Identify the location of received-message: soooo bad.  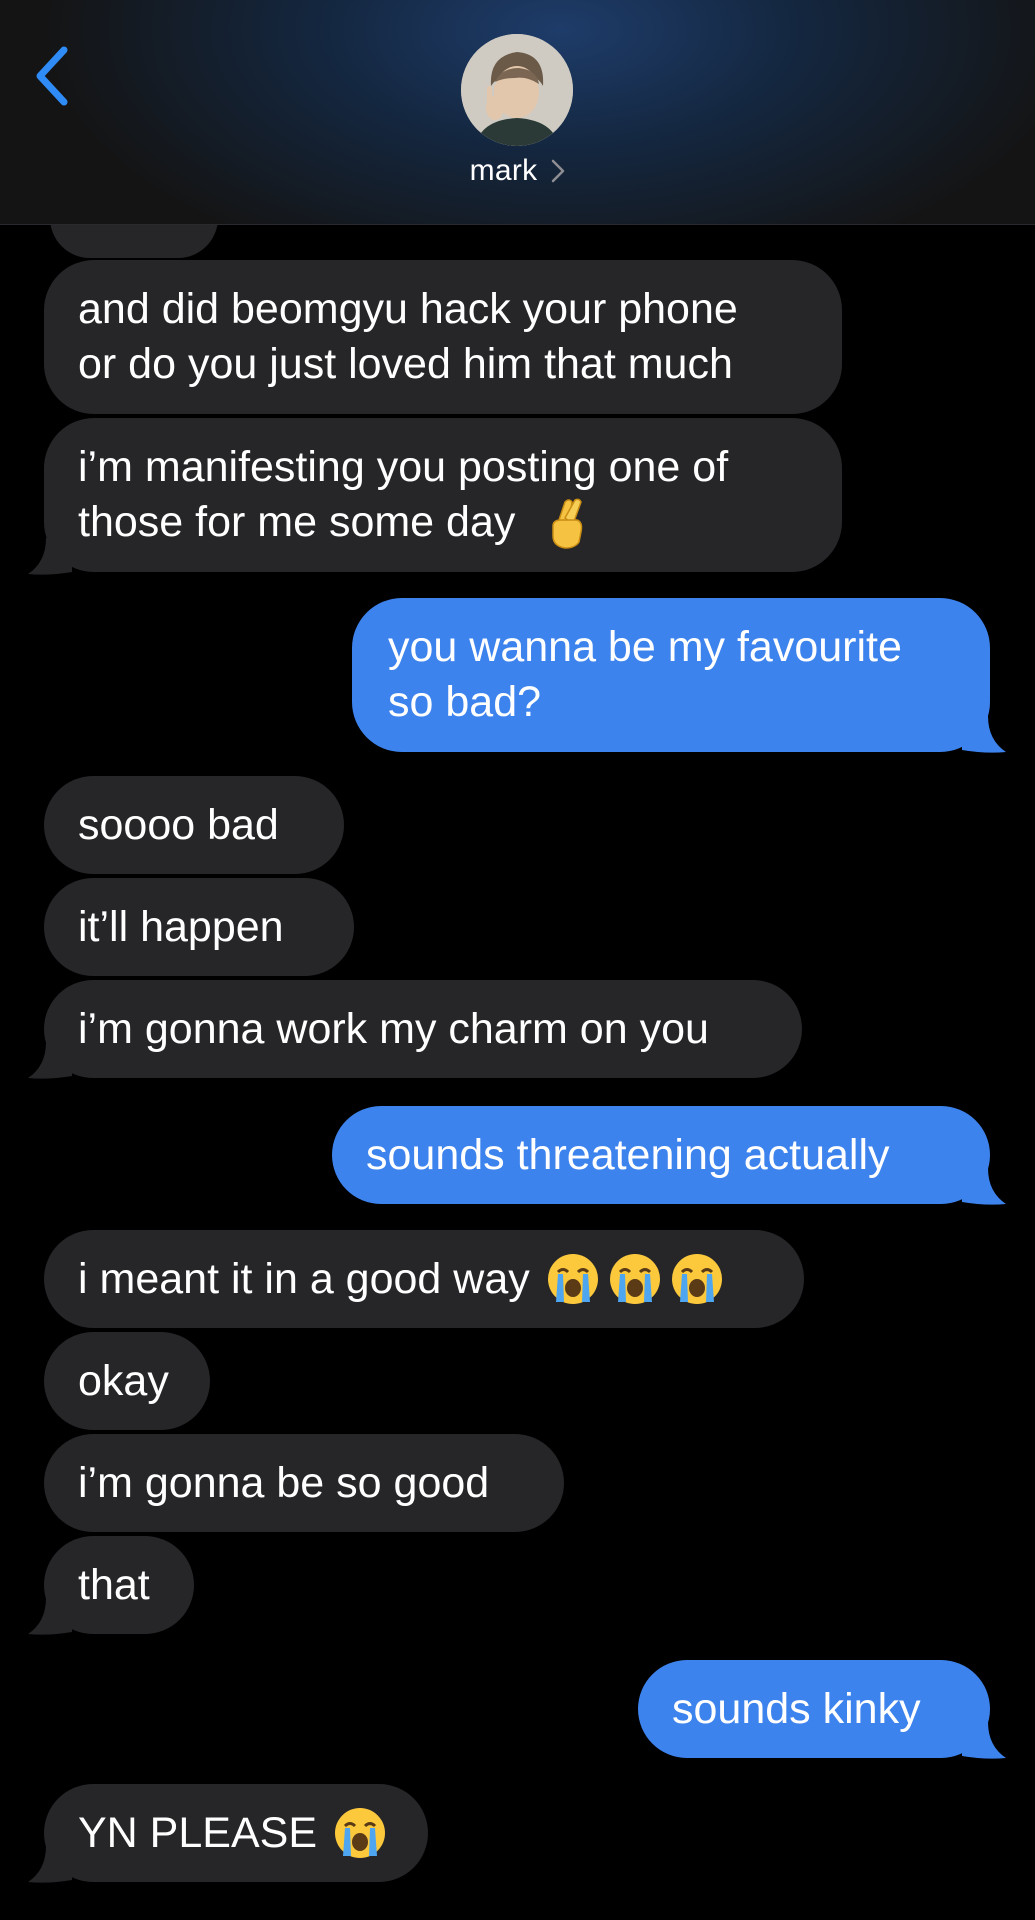
(194, 825).